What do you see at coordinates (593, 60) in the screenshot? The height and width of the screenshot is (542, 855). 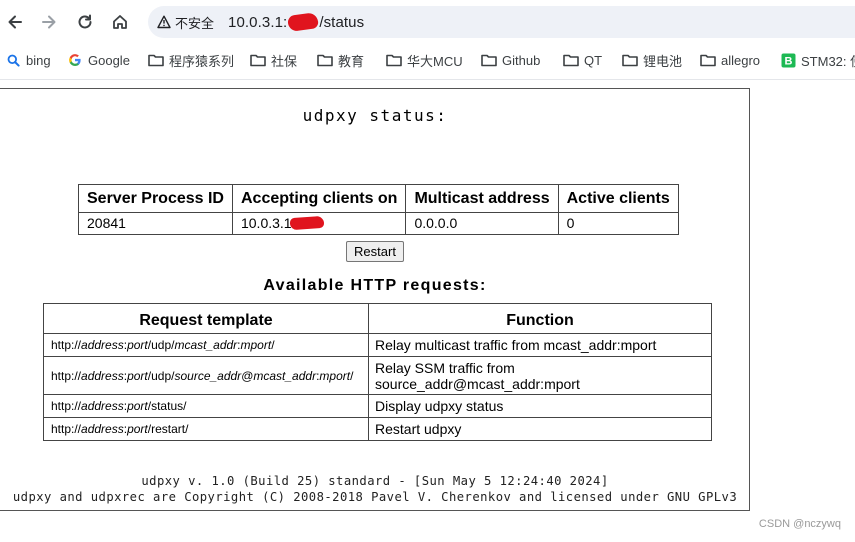 I see `bookmark-label: QT` at bounding box center [593, 60].